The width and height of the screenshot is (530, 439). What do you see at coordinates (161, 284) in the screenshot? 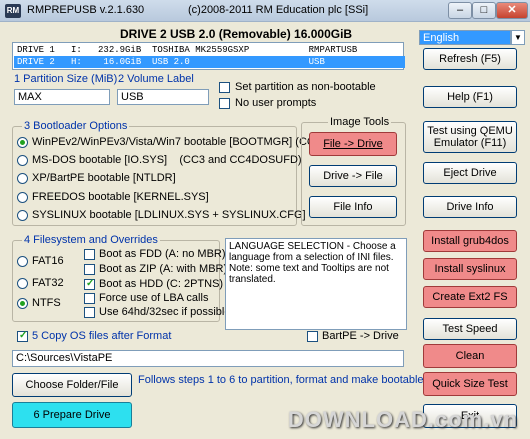
I see `override-label: Boot as HDD (C: 2PTNS)` at bounding box center [161, 284].